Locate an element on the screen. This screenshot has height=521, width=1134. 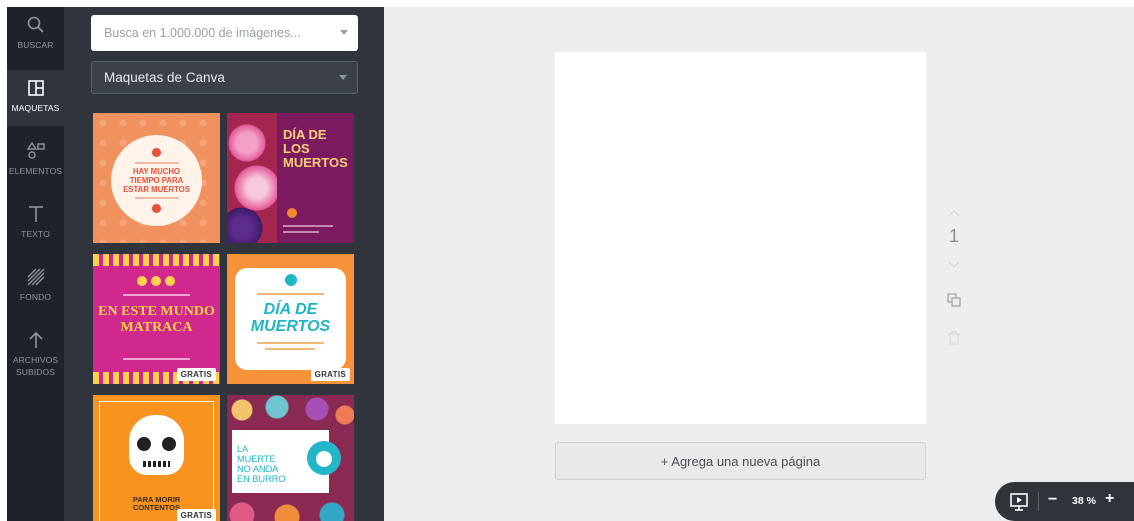
upload-arrow-icon is located at coordinates (35, 339).